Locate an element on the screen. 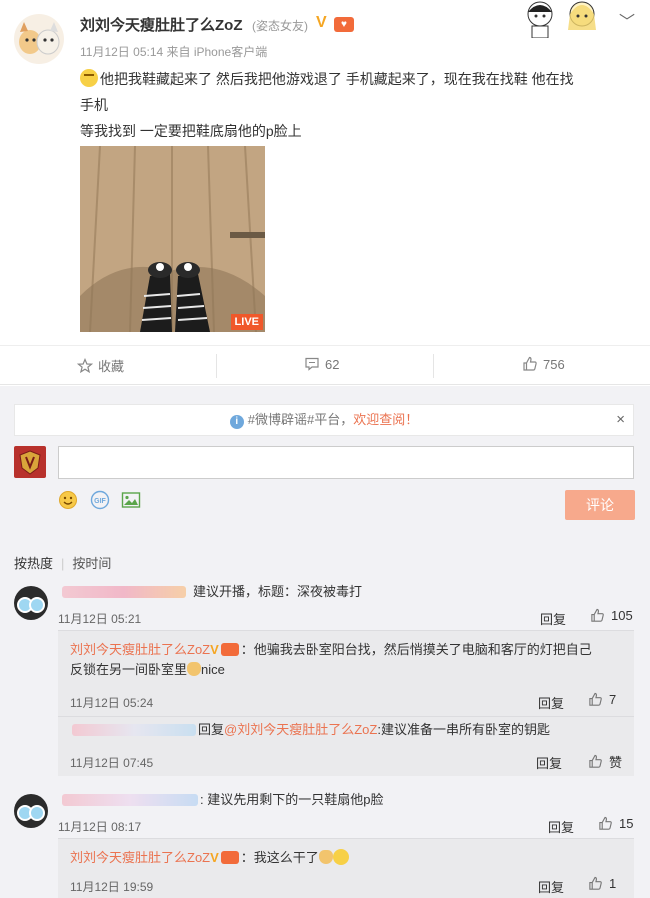 This screenshot has height=898, width=650. emoji-picker-icon is located at coordinates (68, 500).